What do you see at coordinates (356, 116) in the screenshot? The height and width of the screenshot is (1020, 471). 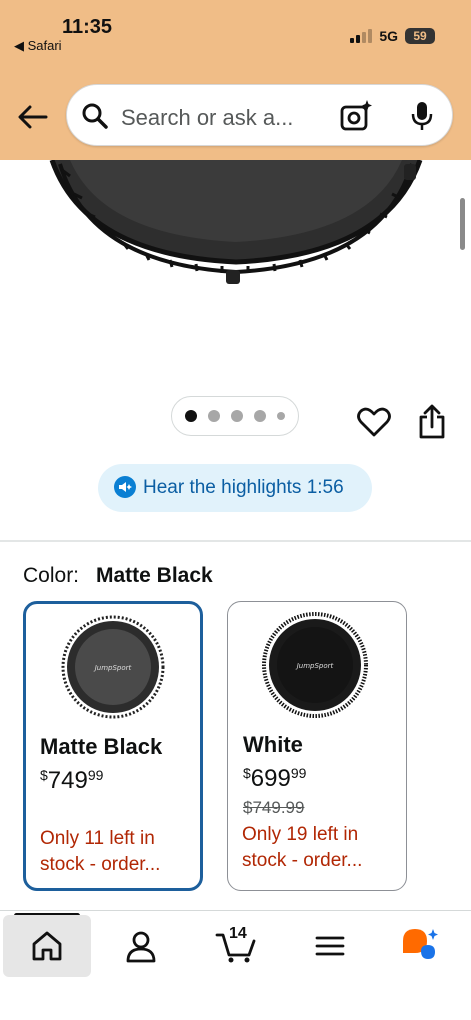 I see `camera-search-icon` at bounding box center [356, 116].